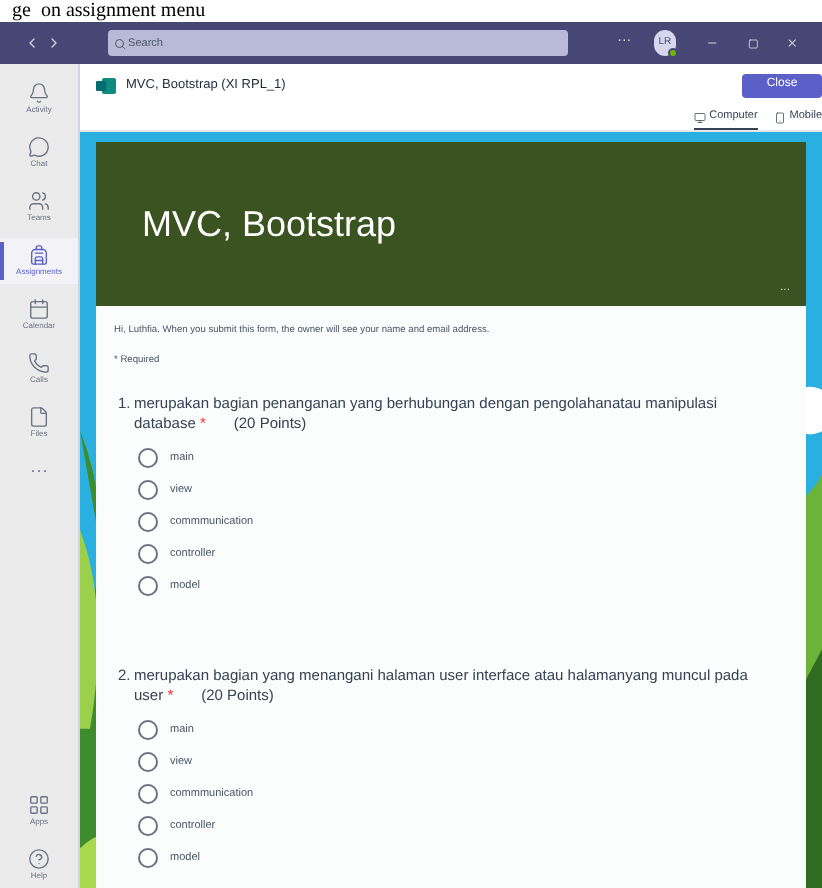 Image resolution: width=822 pixels, height=888 pixels. What do you see at coordinates (39, 201) in the screenshot?
I see `people-icon` at bounding box center [39, 201].